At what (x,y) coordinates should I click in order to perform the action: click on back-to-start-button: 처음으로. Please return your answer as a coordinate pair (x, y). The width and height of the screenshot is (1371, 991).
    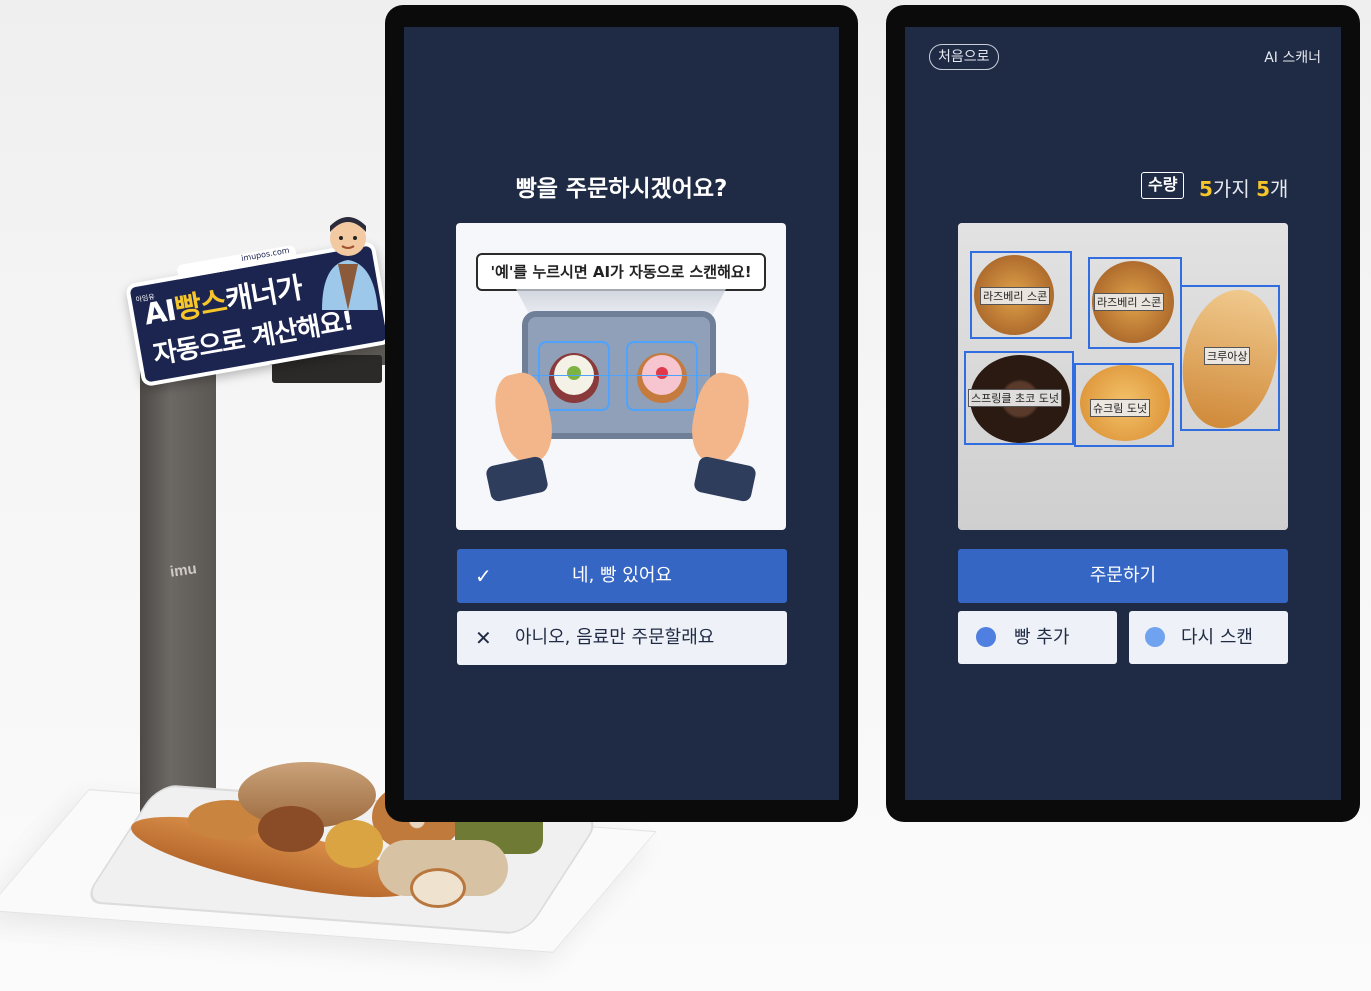
    Looking at the image, I should click on (964, 57).